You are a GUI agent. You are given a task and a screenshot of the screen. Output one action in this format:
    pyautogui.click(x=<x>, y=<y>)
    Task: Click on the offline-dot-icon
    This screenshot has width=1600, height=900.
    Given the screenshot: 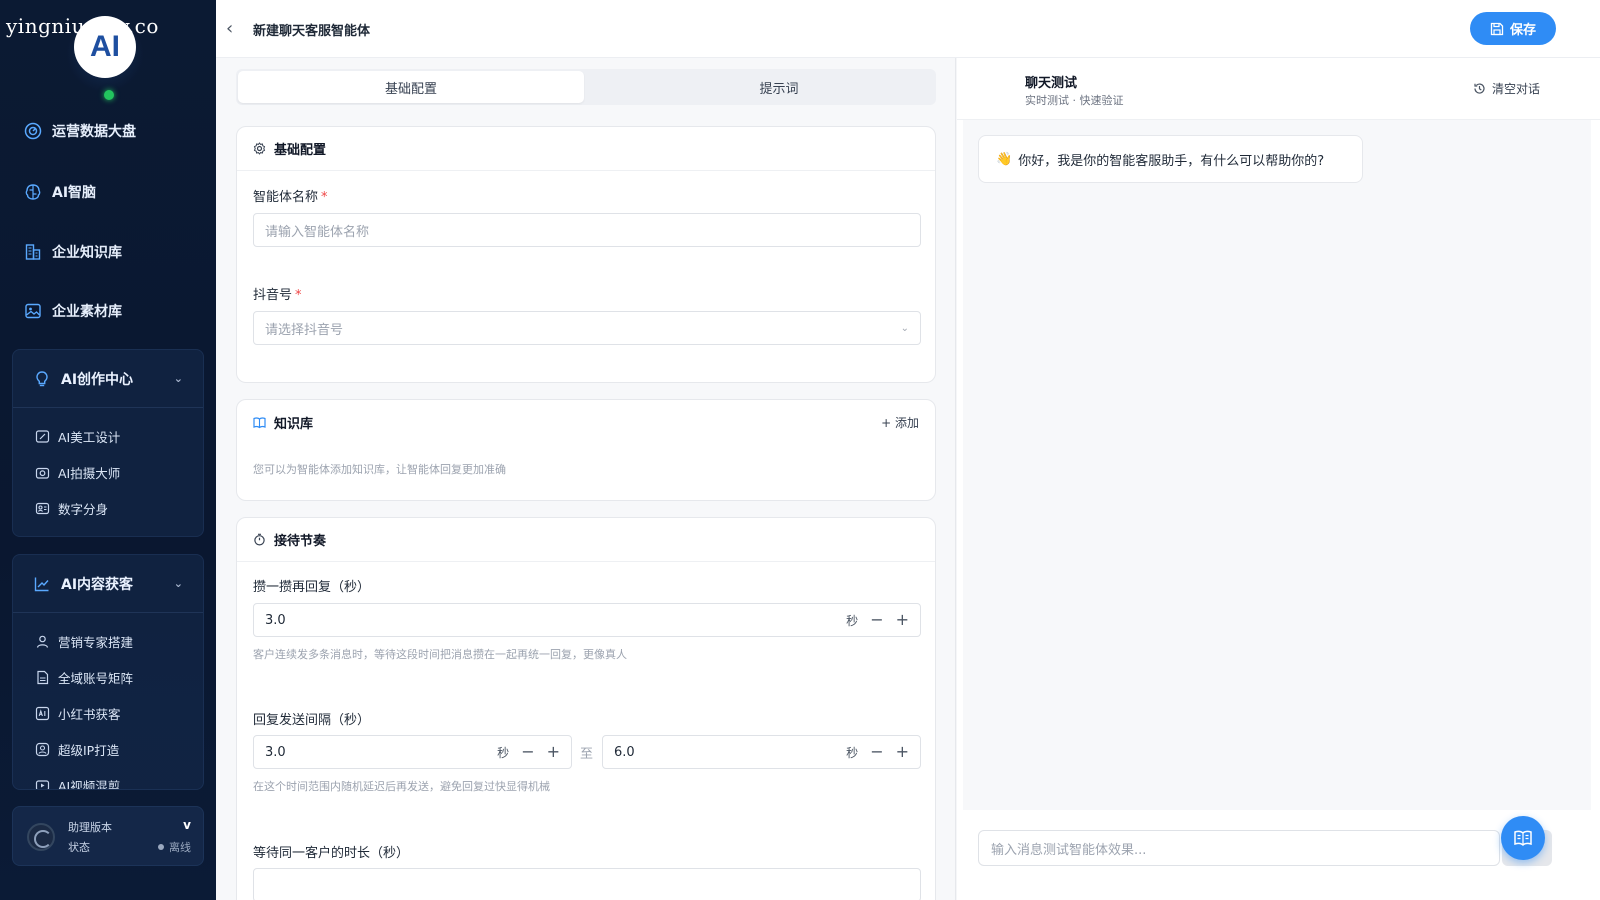 What is the action you would take?
    pyautogui.click(x=161, y=847)
    